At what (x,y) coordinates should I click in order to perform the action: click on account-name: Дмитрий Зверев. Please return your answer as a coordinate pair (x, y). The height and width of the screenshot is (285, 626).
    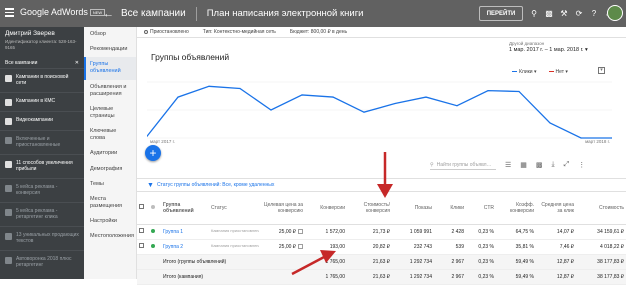
    Looking at the image, I should click on (30, 33).